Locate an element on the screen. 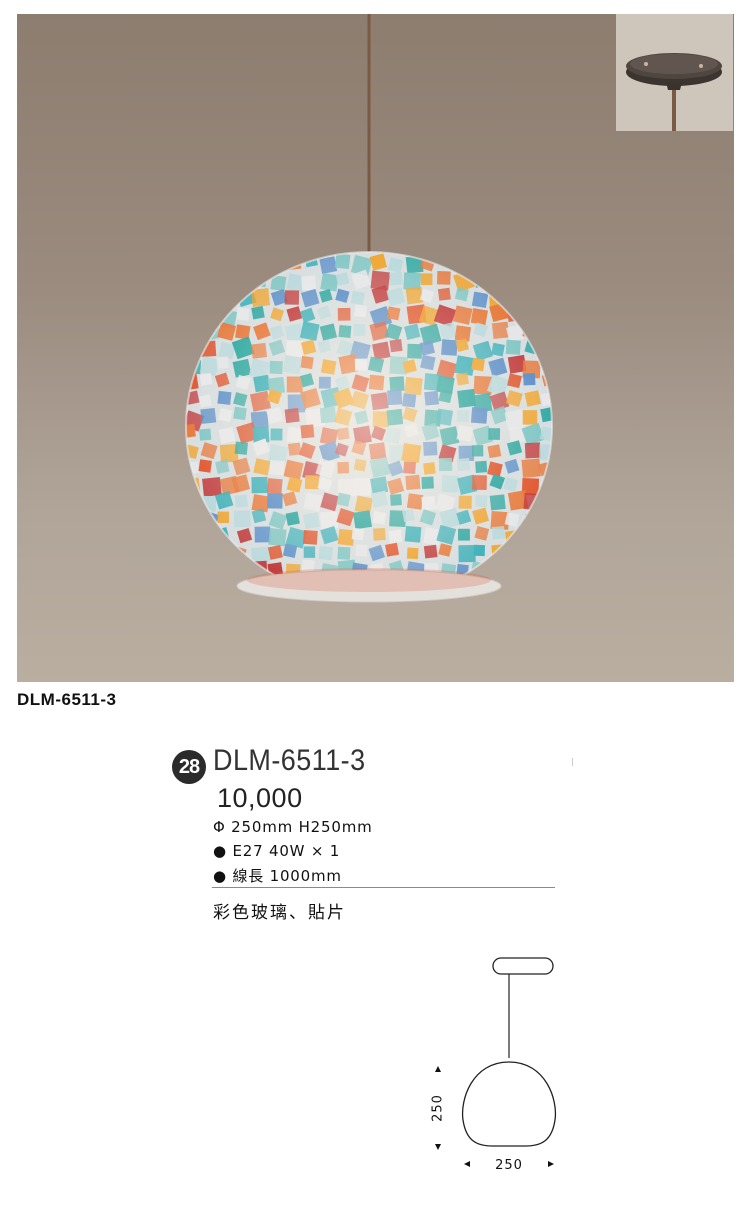  canopy-inset-photo is located at coordinates (674, 72).